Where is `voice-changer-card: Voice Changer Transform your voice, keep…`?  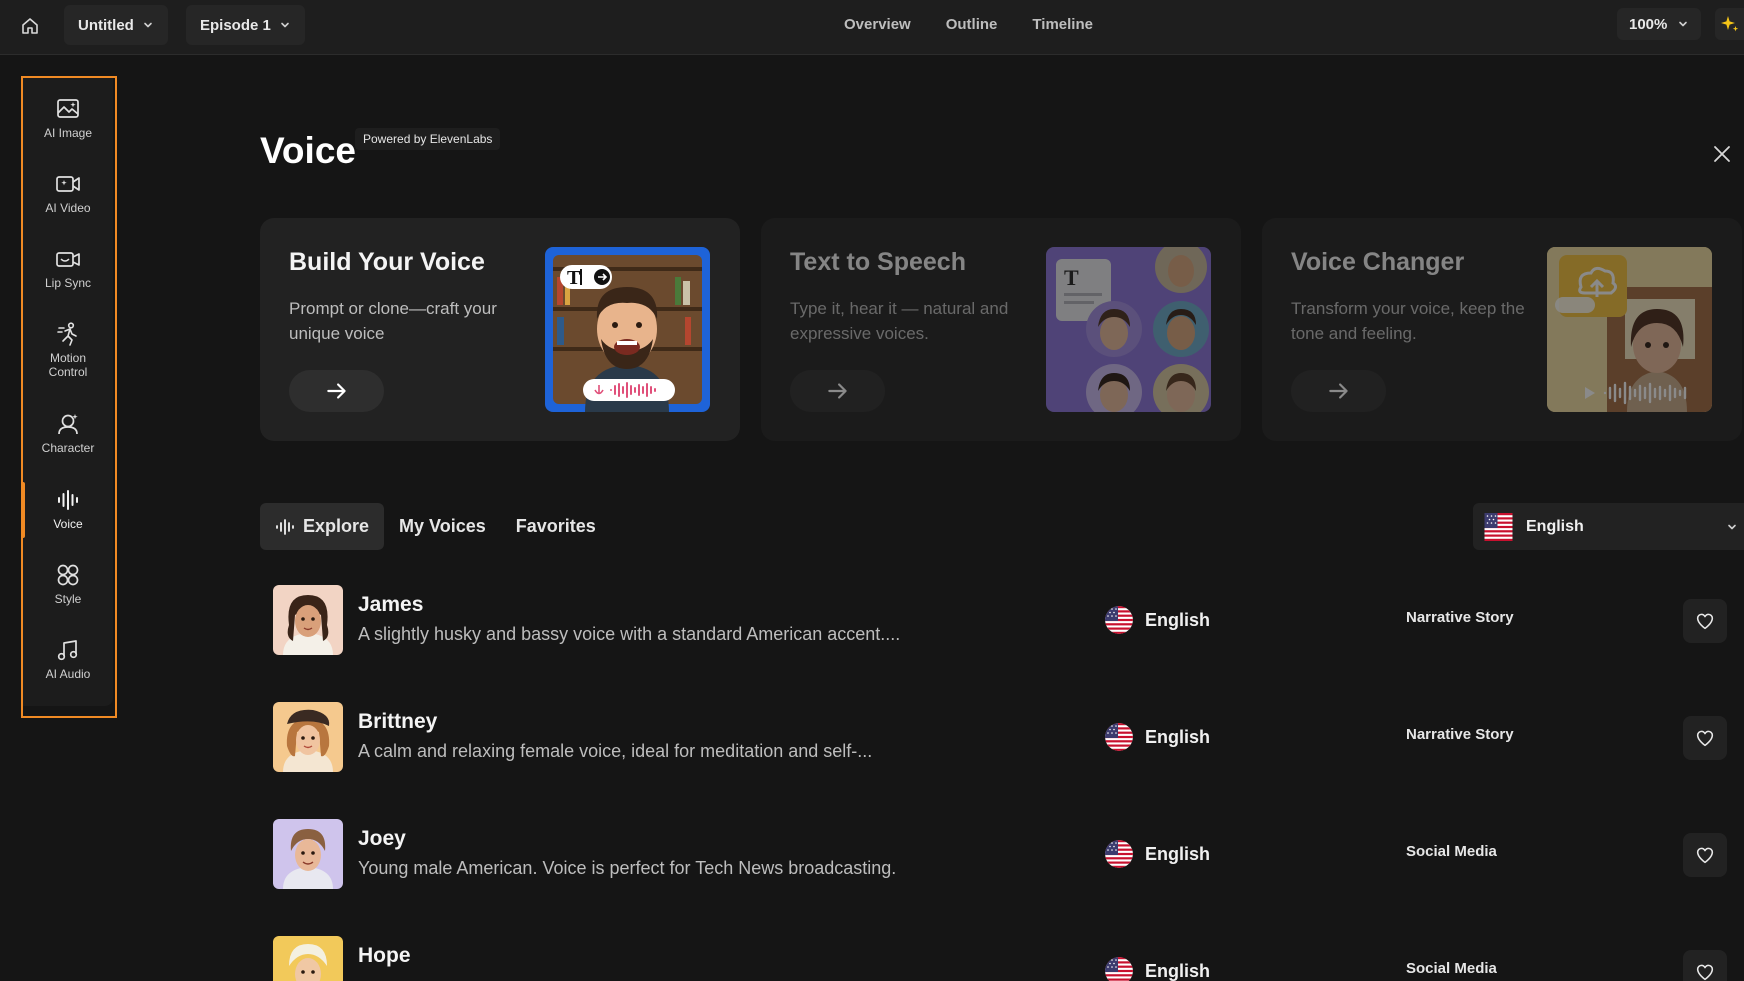 voice-changer-card: Voice Changer Transform your voice, keep… is located at coordinates (1502, 329).